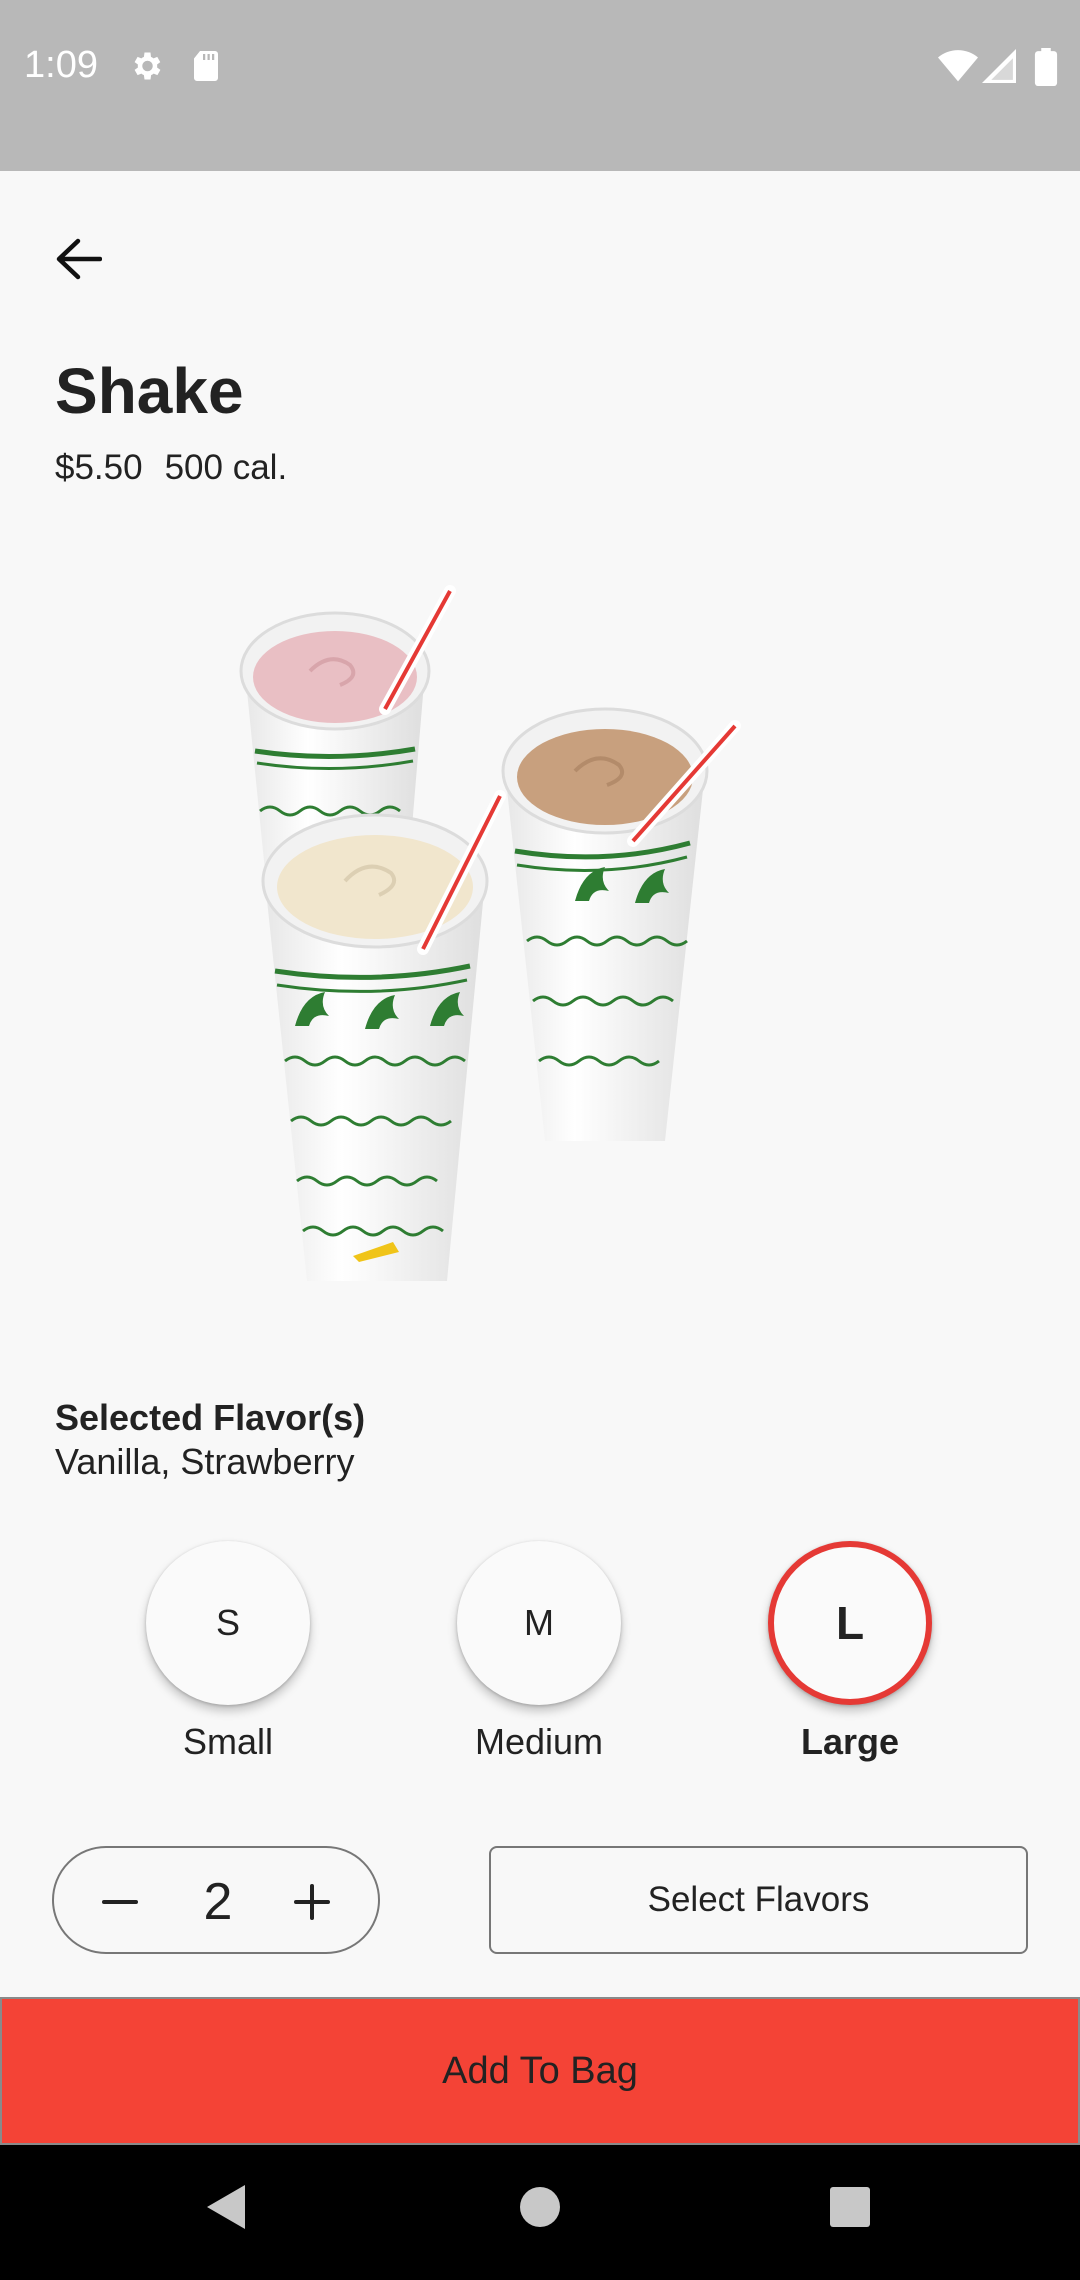  I want to click on arrow-left-icon, so click(79, 259).